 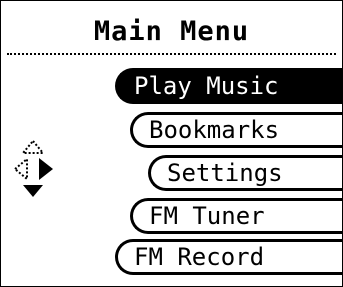 I want to click on page-title: Main Menu, so click(x=171, y=31).